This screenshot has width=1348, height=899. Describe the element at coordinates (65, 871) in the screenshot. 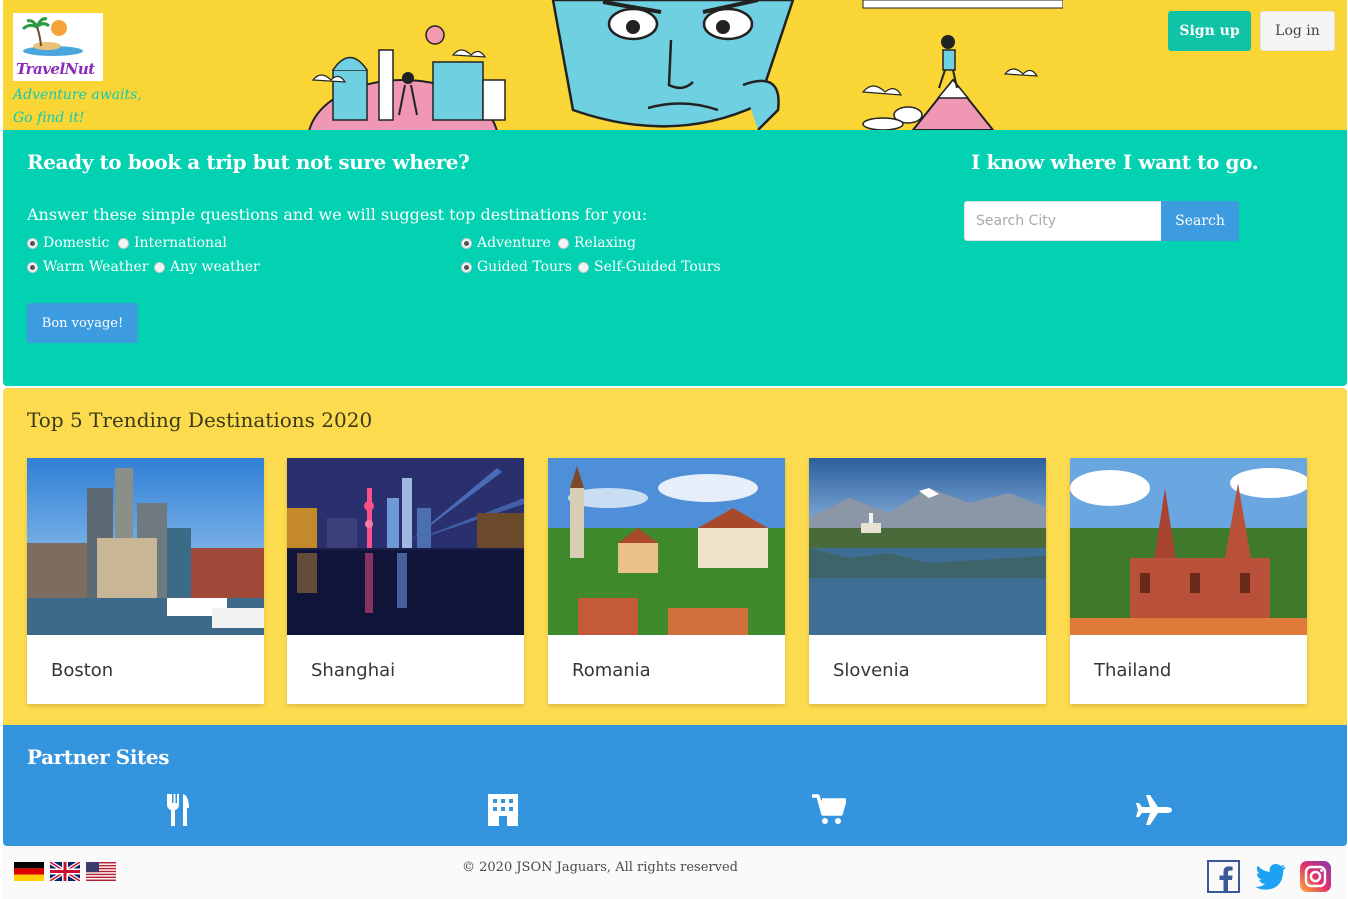

I see `uk-flag-icon` at that location.